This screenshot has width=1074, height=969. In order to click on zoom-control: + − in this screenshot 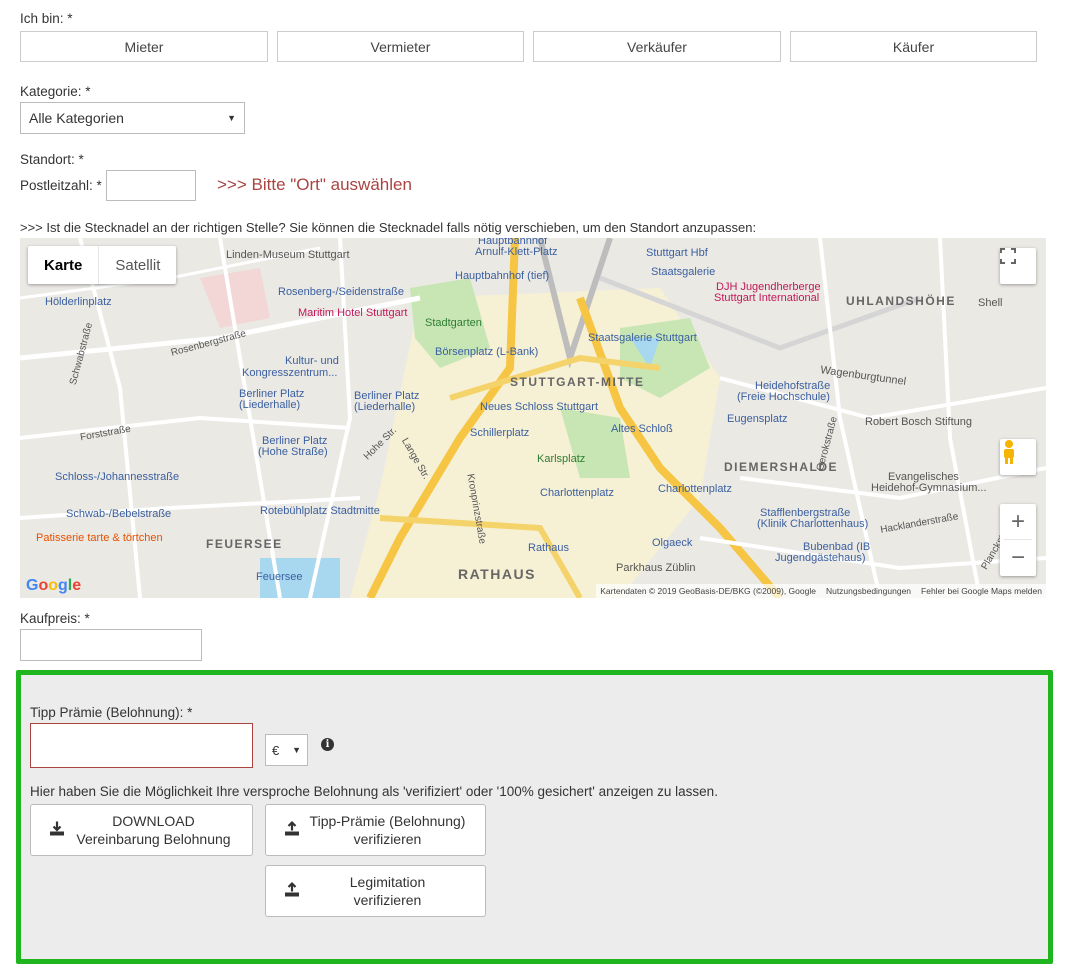, I will do `click(1018, 540)`.